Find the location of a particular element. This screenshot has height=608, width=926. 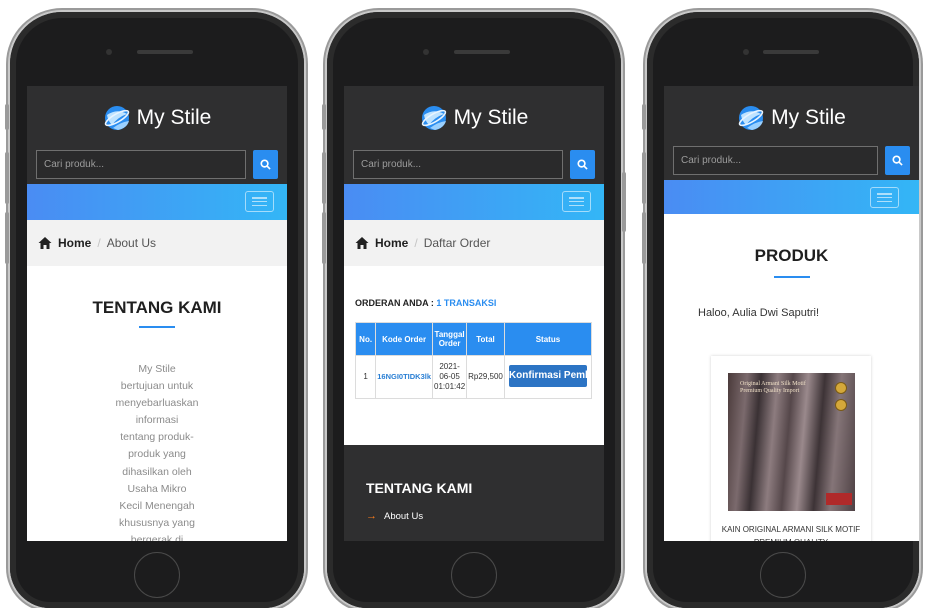

about-line: bertujuan untuk is located at coordinates (157, 386).